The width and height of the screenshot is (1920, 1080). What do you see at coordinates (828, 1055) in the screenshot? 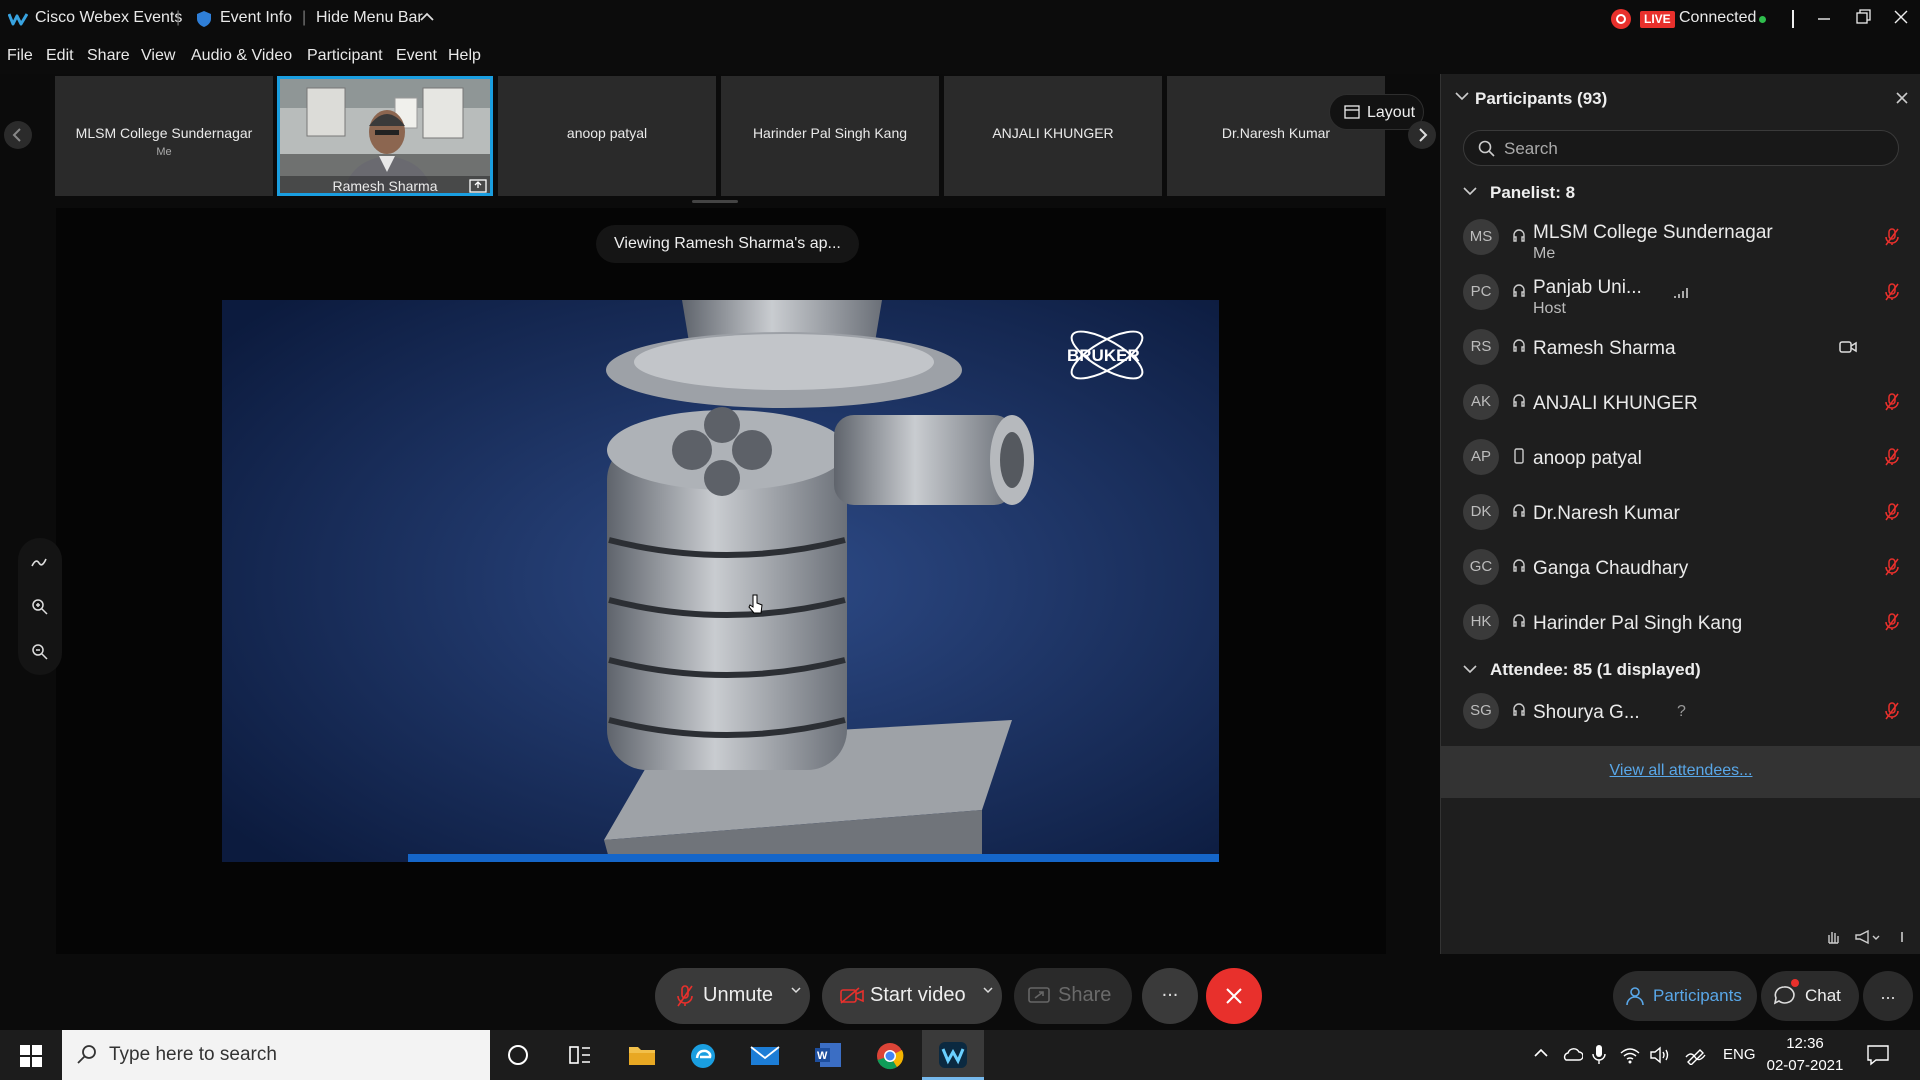
I see `word-icon: W` at bounding box center [828, 1055].